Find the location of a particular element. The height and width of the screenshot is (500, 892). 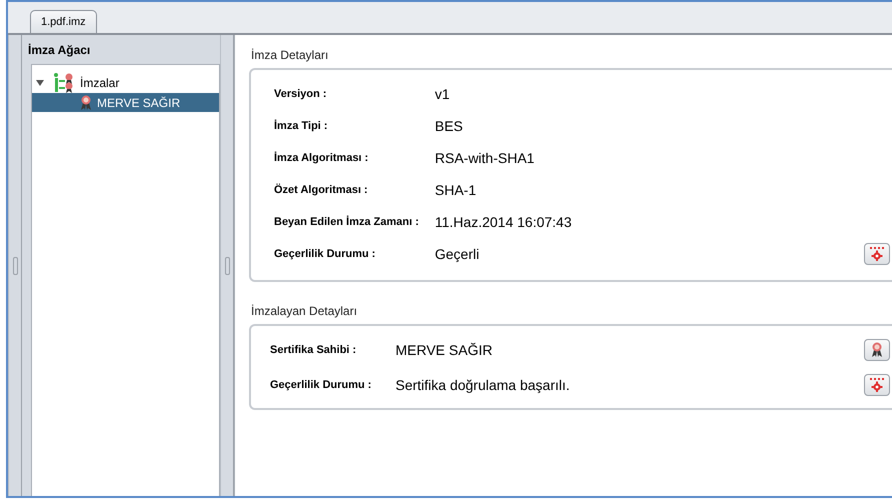

certificate-button is located at coordinates (877, 349).